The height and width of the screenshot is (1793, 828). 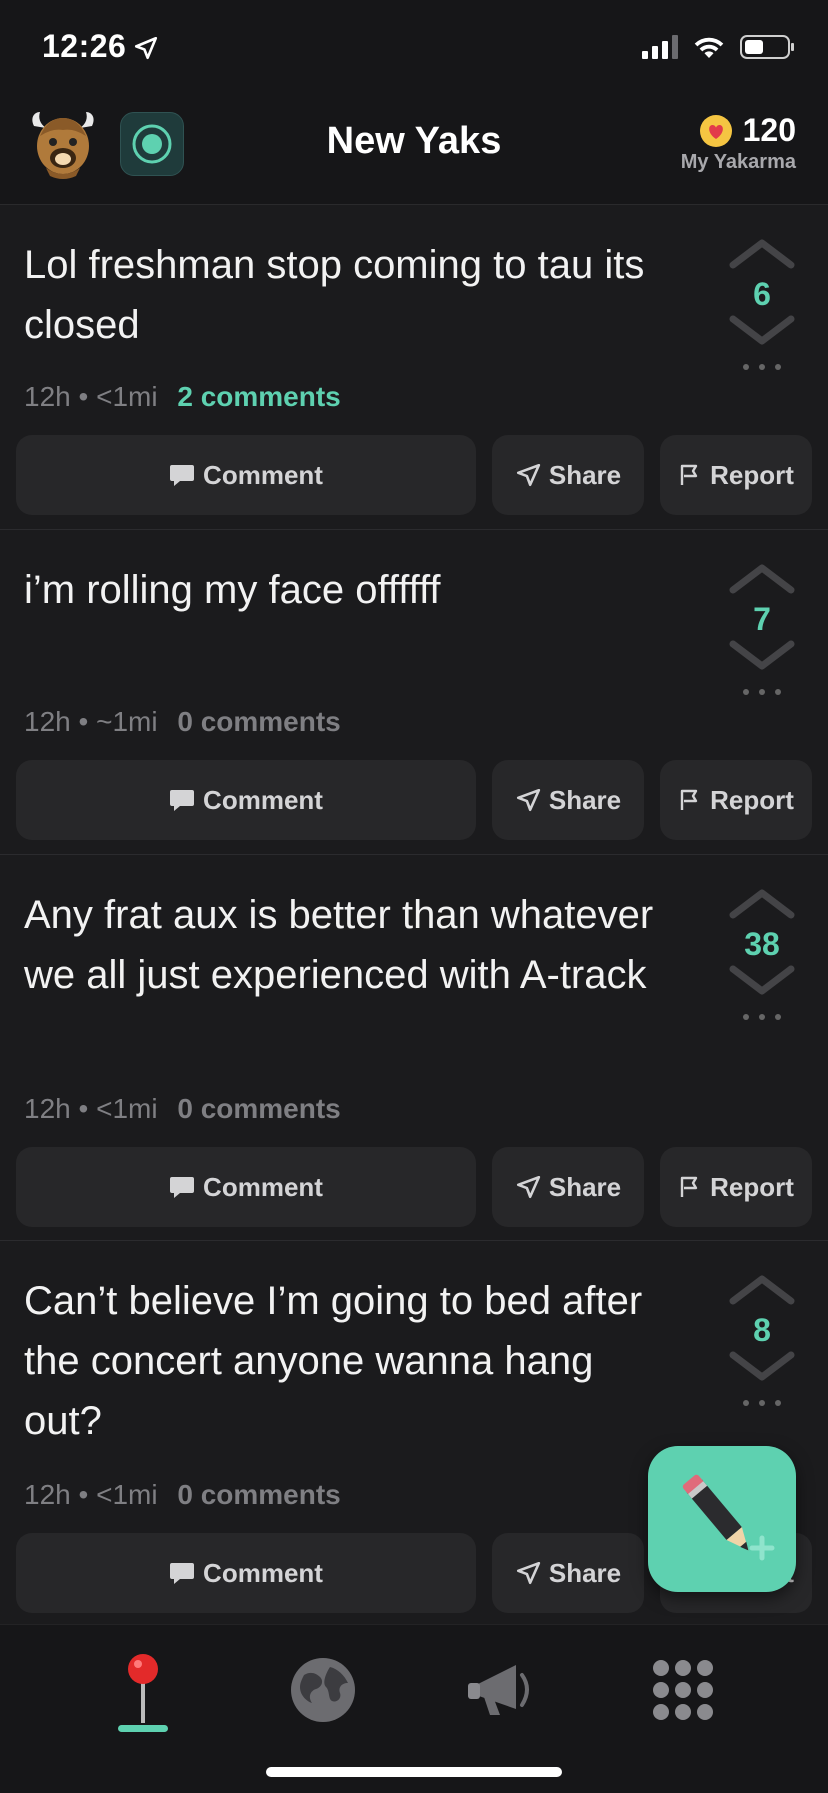 What do you see at coordinates (728, 1517) in the screenshot?
I see `pencil-plus-icon` at bounding box center [728, 1517].